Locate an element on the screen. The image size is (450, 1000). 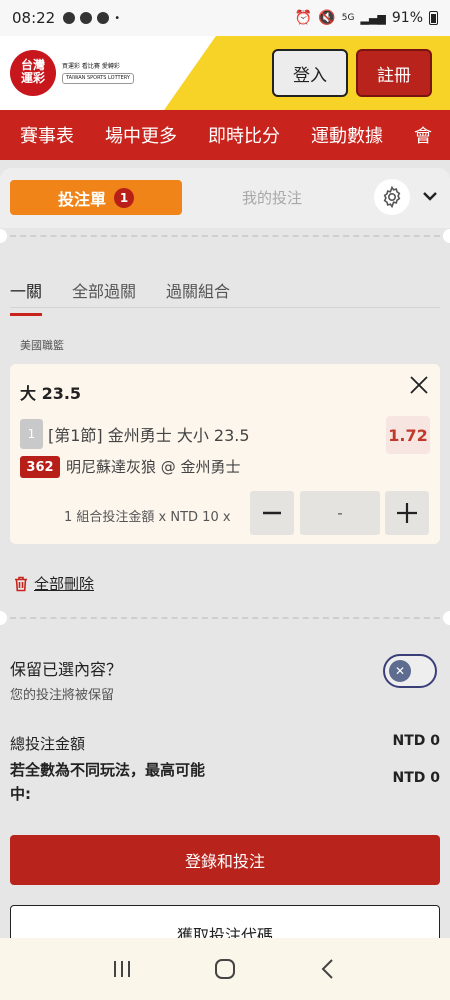
stake-amount-input: - is located at coordinates (340, 513).